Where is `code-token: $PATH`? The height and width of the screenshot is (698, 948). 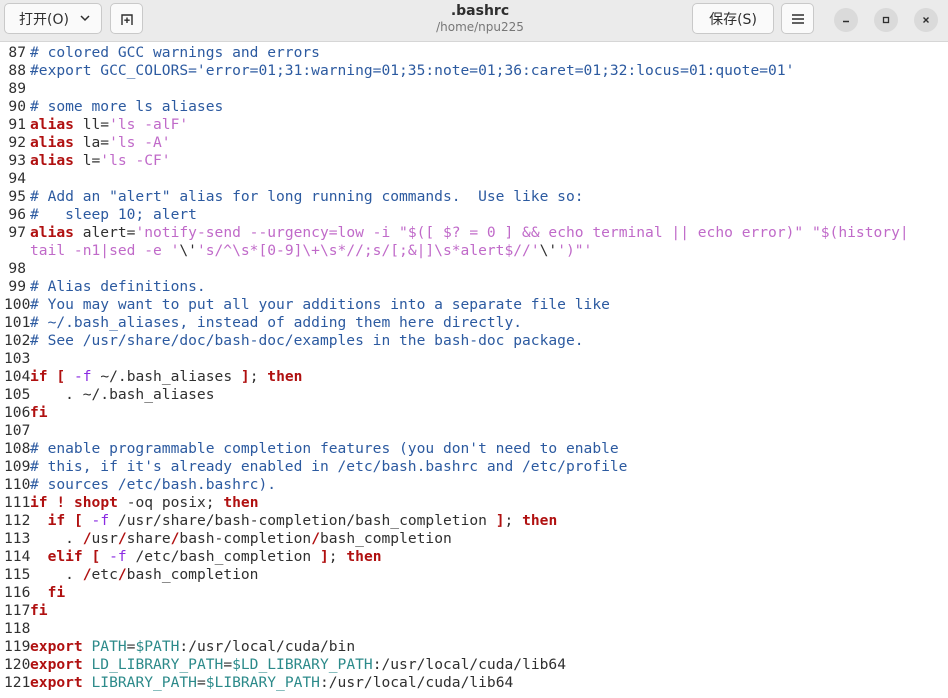 code-token: $PATH is located at coordinates (157, 646).